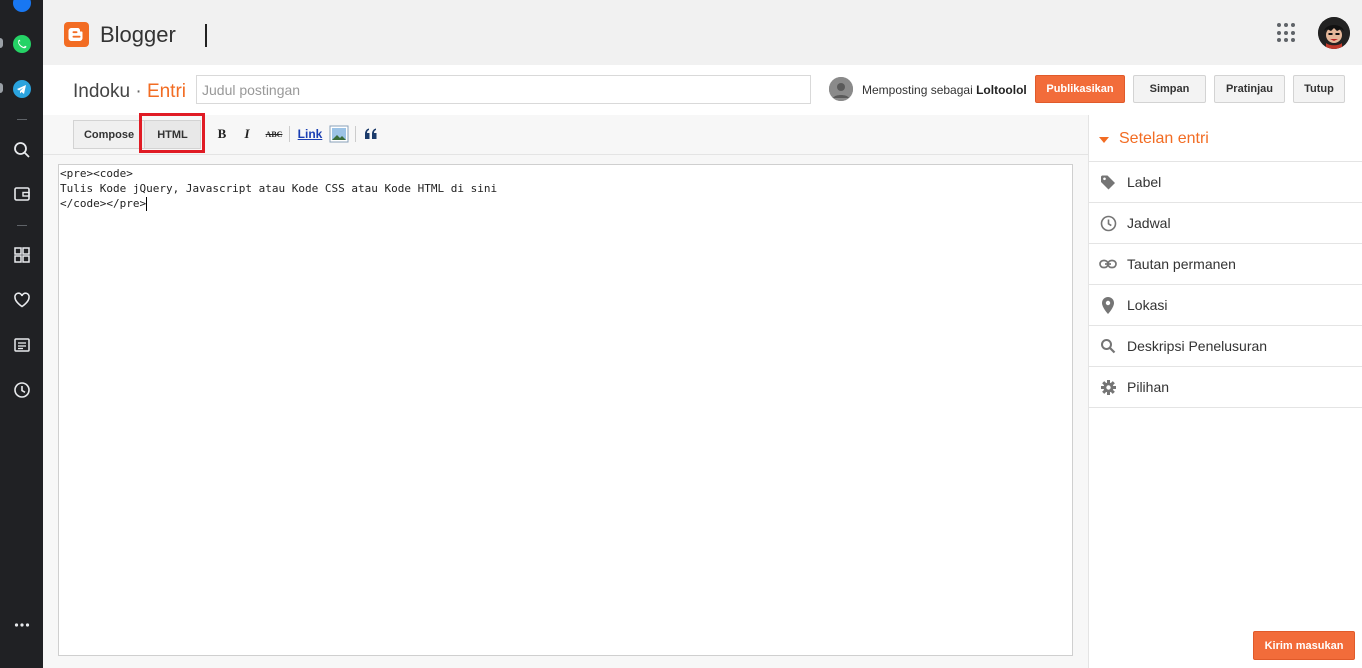 Image resolution: width=1362 pixels, height=668 pixels. I want to click on settings-item-text: Label, so click(1144, 182).